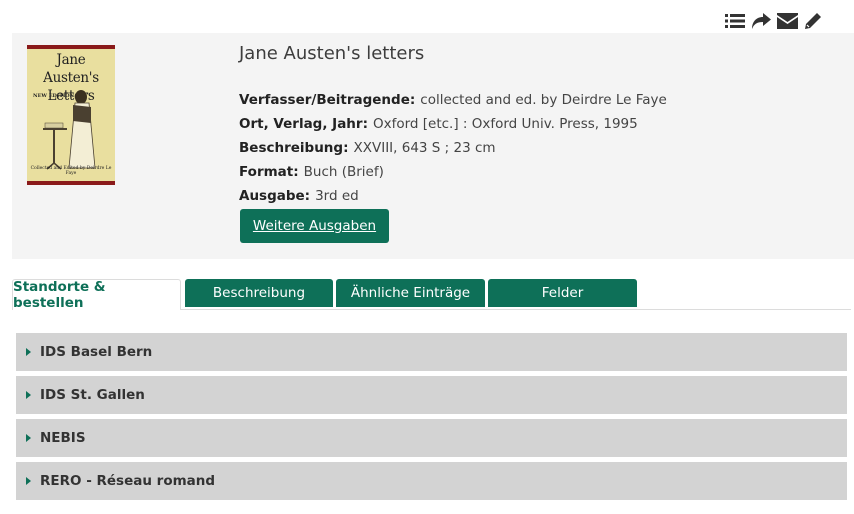 The image size is (854, 514). What do you see at coordinates (787, 21) in the screenshot?
I see `email-icon` at bounding box center [787, 21].